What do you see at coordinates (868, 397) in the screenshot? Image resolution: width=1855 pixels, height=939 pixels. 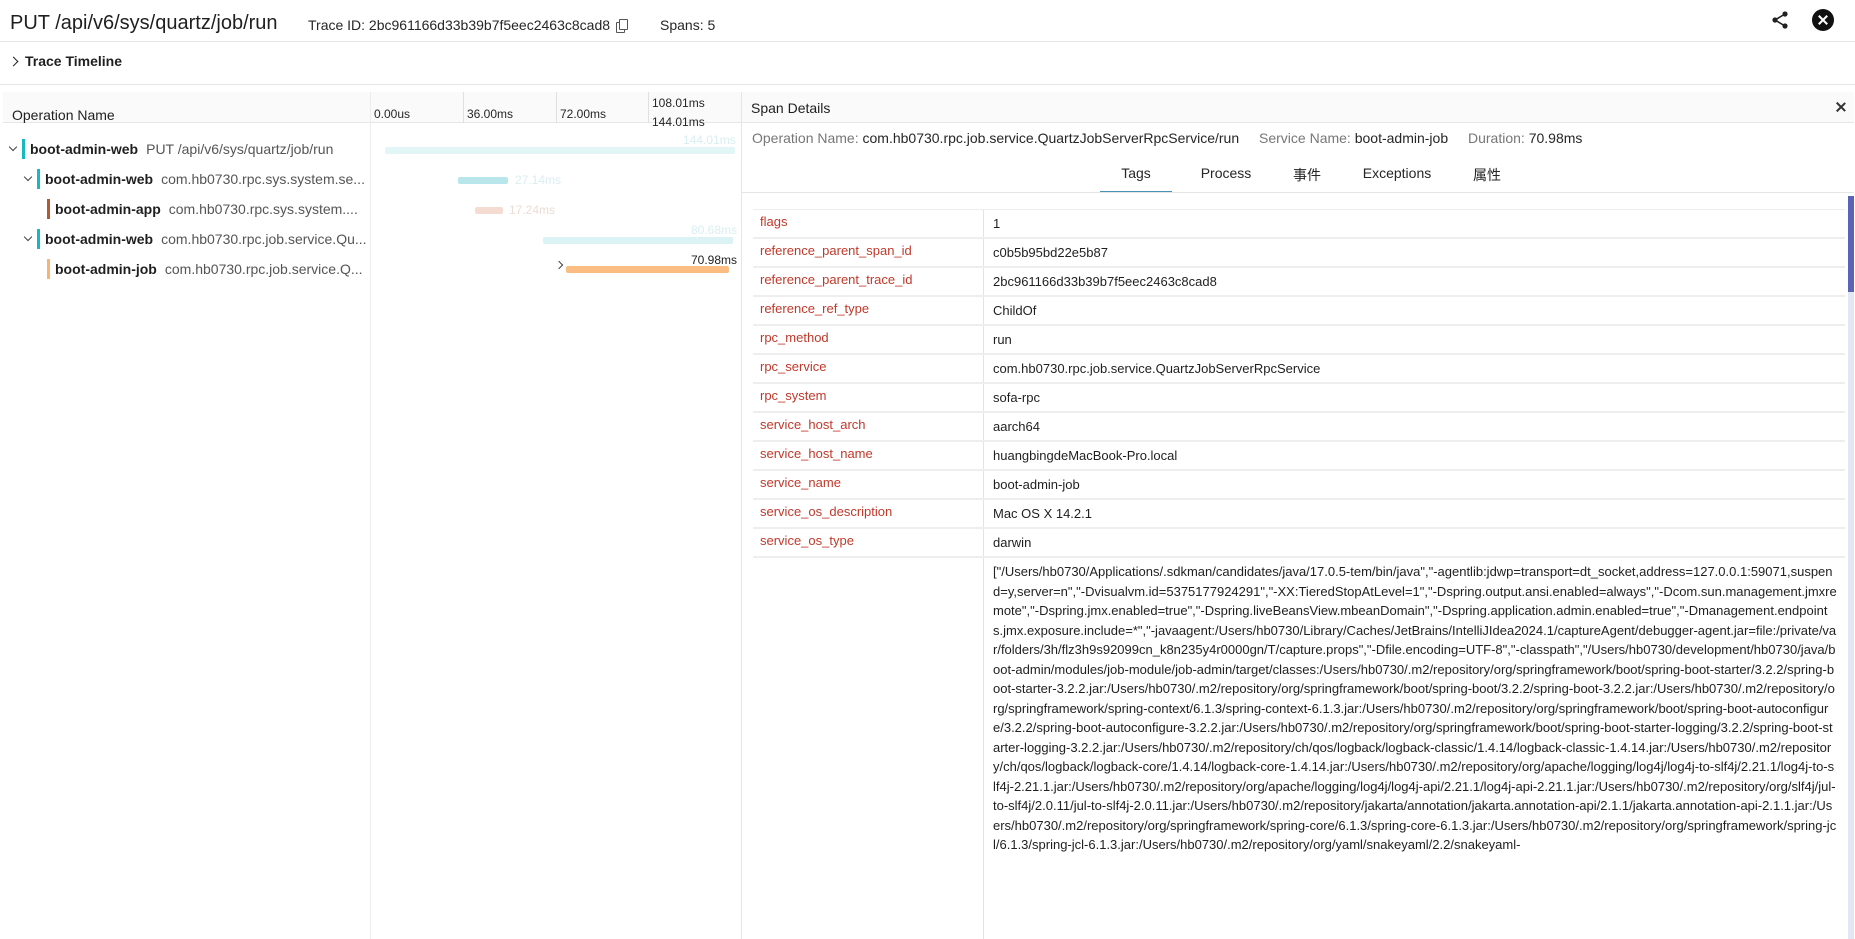 I see `tag-key: rpc_system` at bounding box center [868, 397].